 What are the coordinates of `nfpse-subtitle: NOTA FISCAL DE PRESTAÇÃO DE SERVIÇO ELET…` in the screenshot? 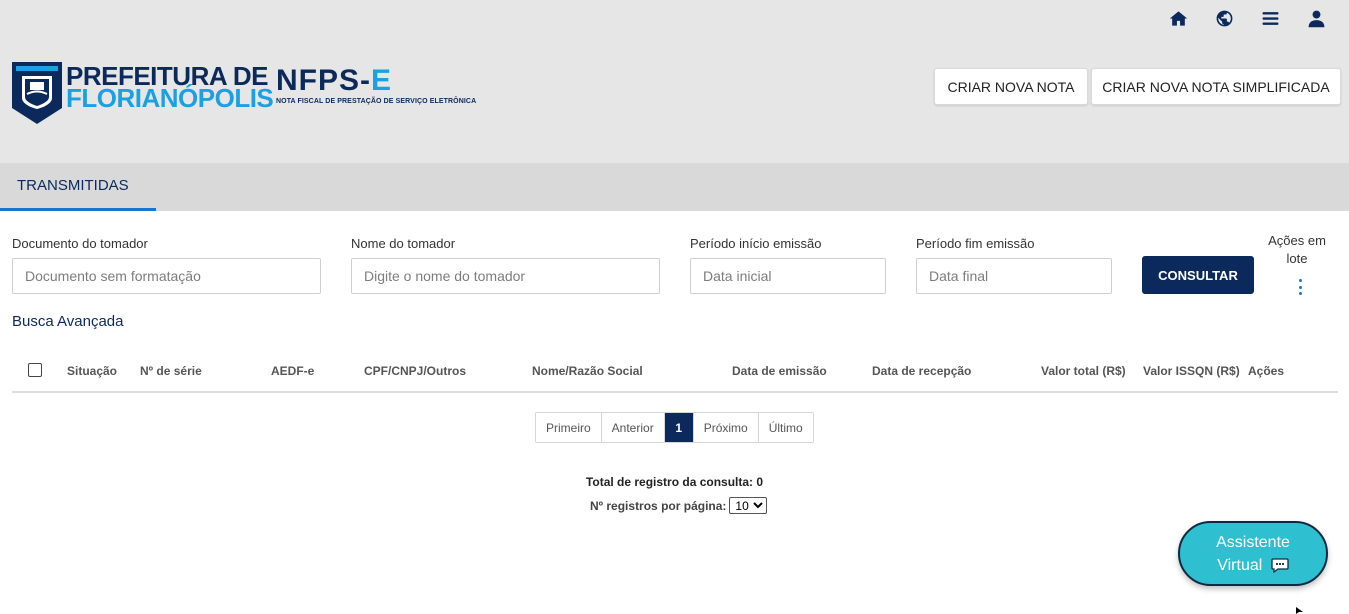 It's located at (376, 101).